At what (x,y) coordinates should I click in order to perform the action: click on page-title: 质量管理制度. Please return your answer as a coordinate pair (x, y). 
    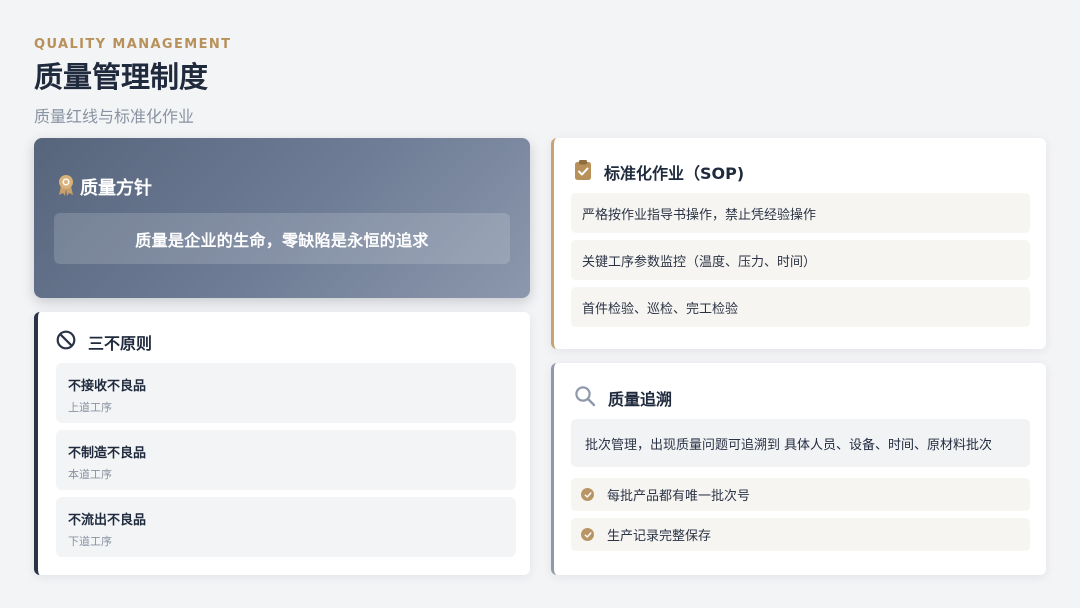
    Looking at the image, I should click on (121, 77).